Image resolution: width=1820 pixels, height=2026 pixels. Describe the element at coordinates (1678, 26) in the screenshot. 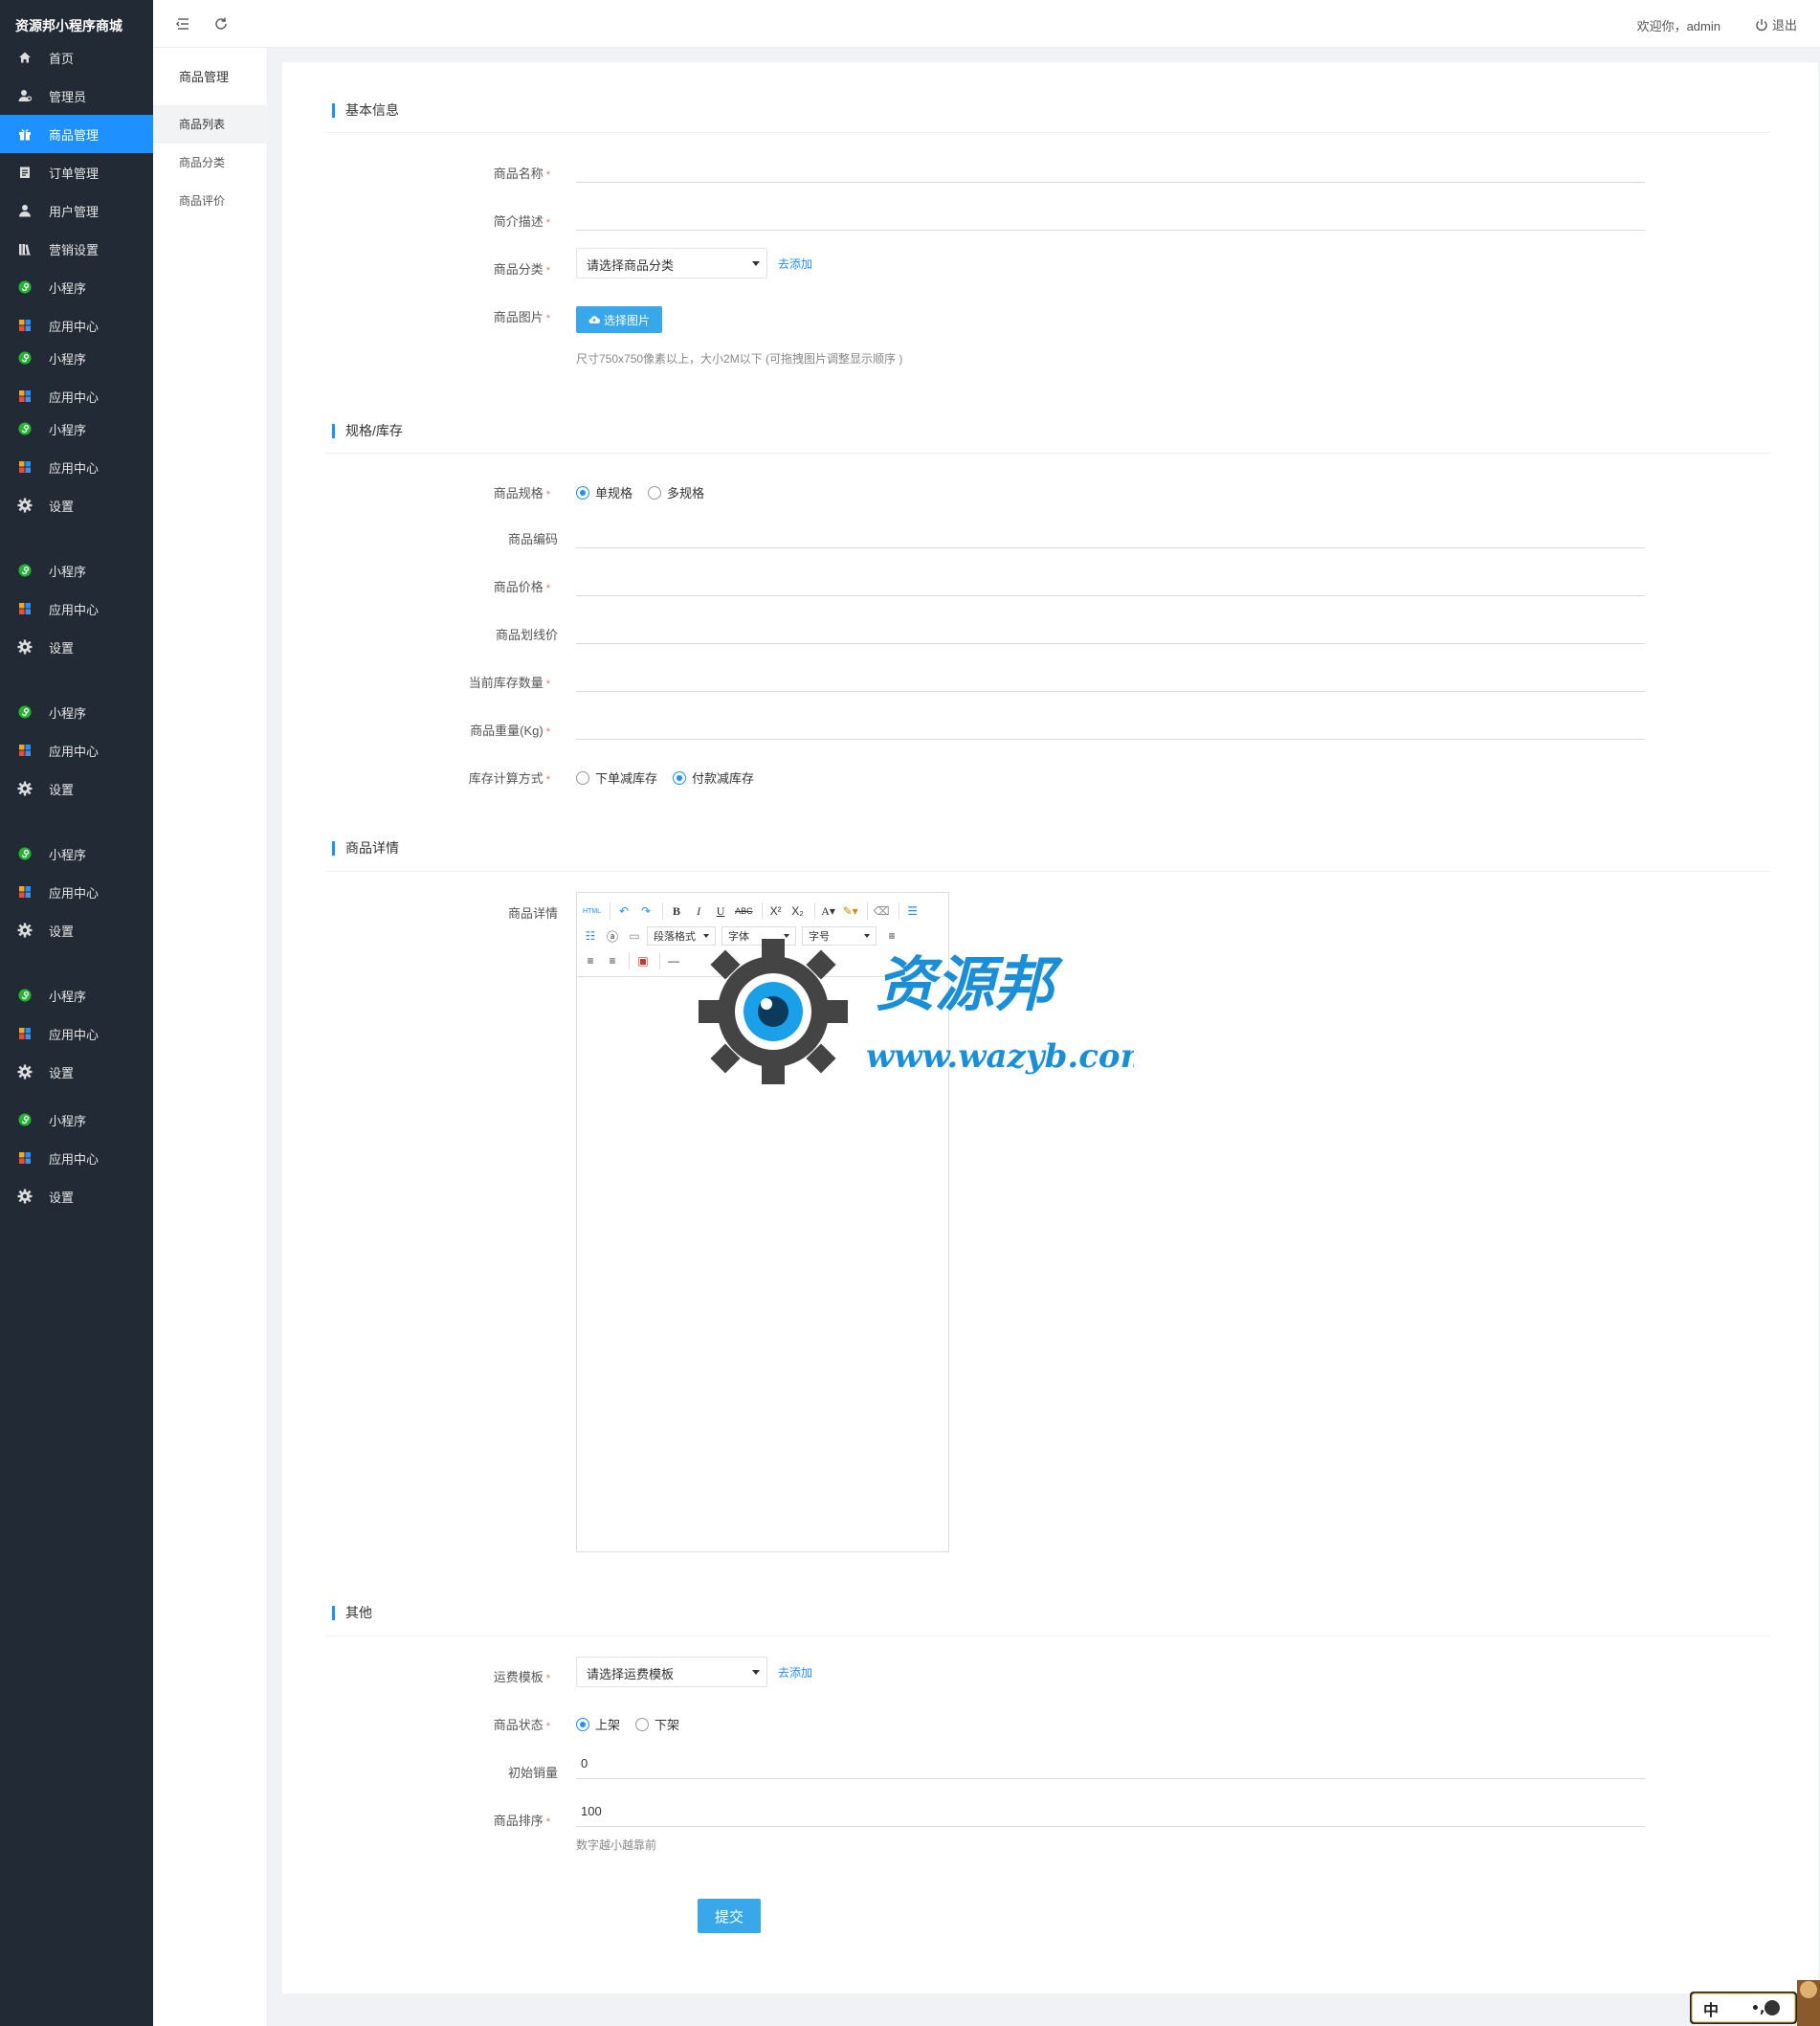

I see `welcome-text: 欢迎你，admin` at that location.